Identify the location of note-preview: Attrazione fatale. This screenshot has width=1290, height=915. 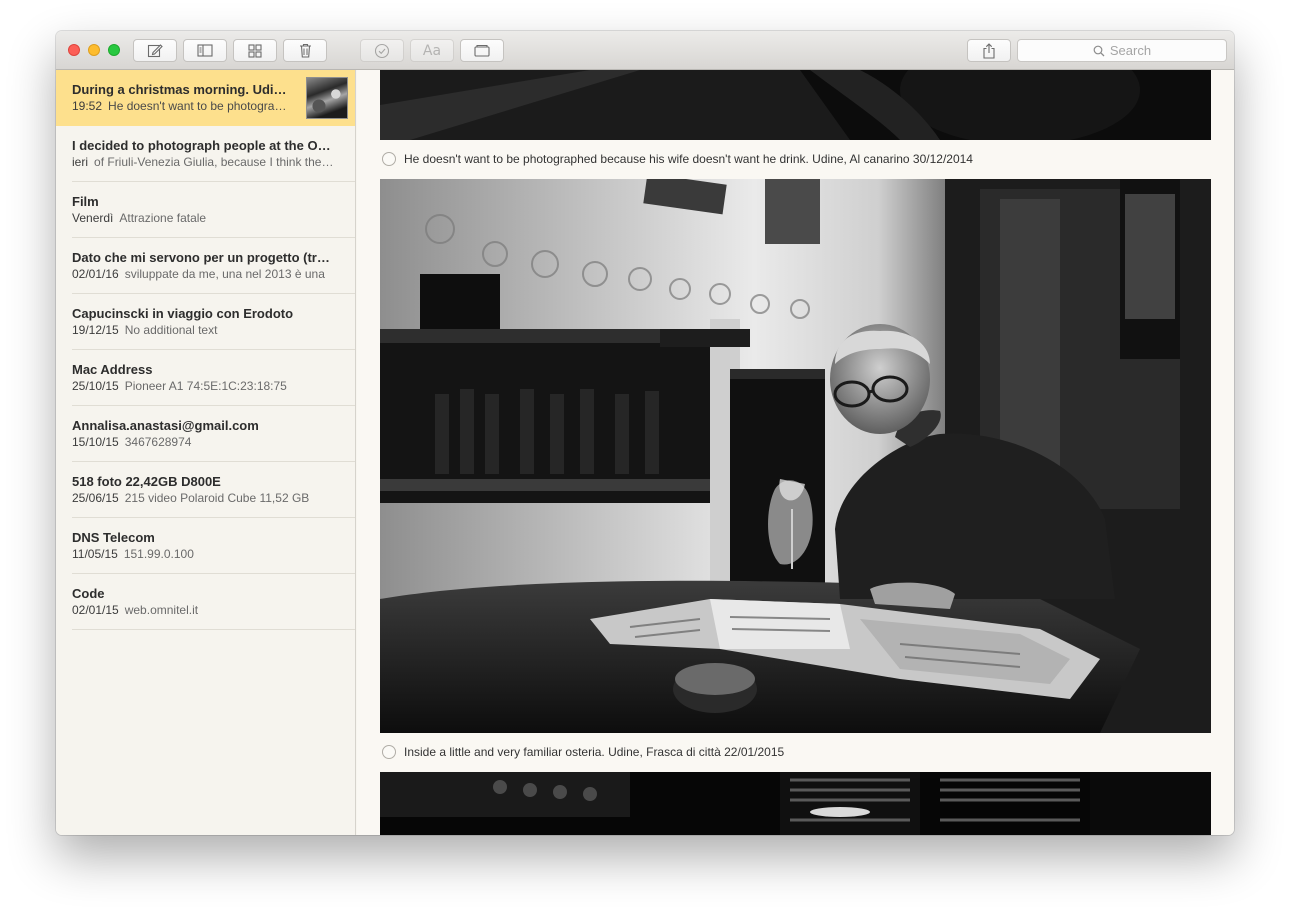
(163, 218).